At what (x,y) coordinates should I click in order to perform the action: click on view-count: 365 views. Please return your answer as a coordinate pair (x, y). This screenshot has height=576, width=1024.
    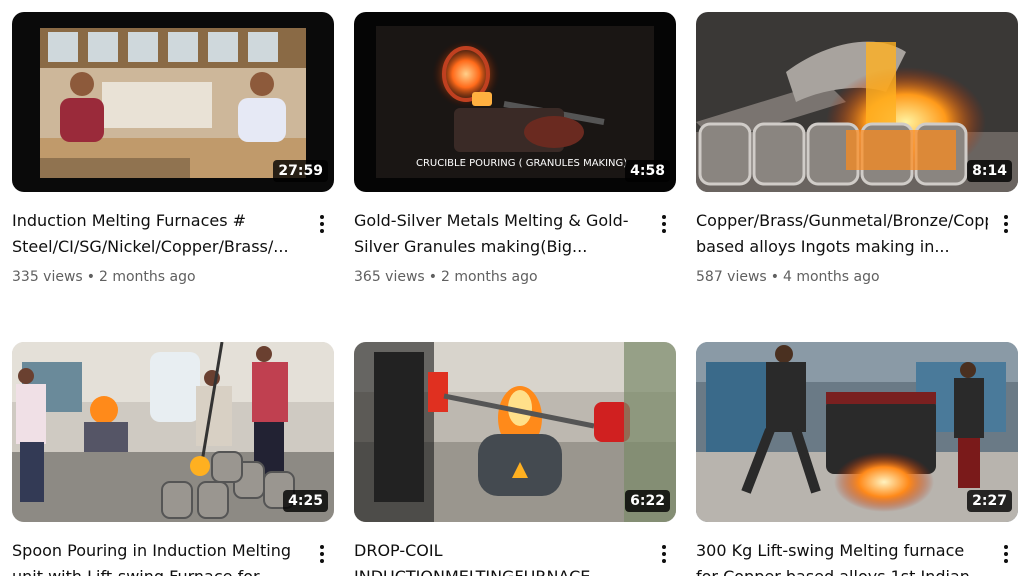
    Looking at the image, I should click on (389, 277).